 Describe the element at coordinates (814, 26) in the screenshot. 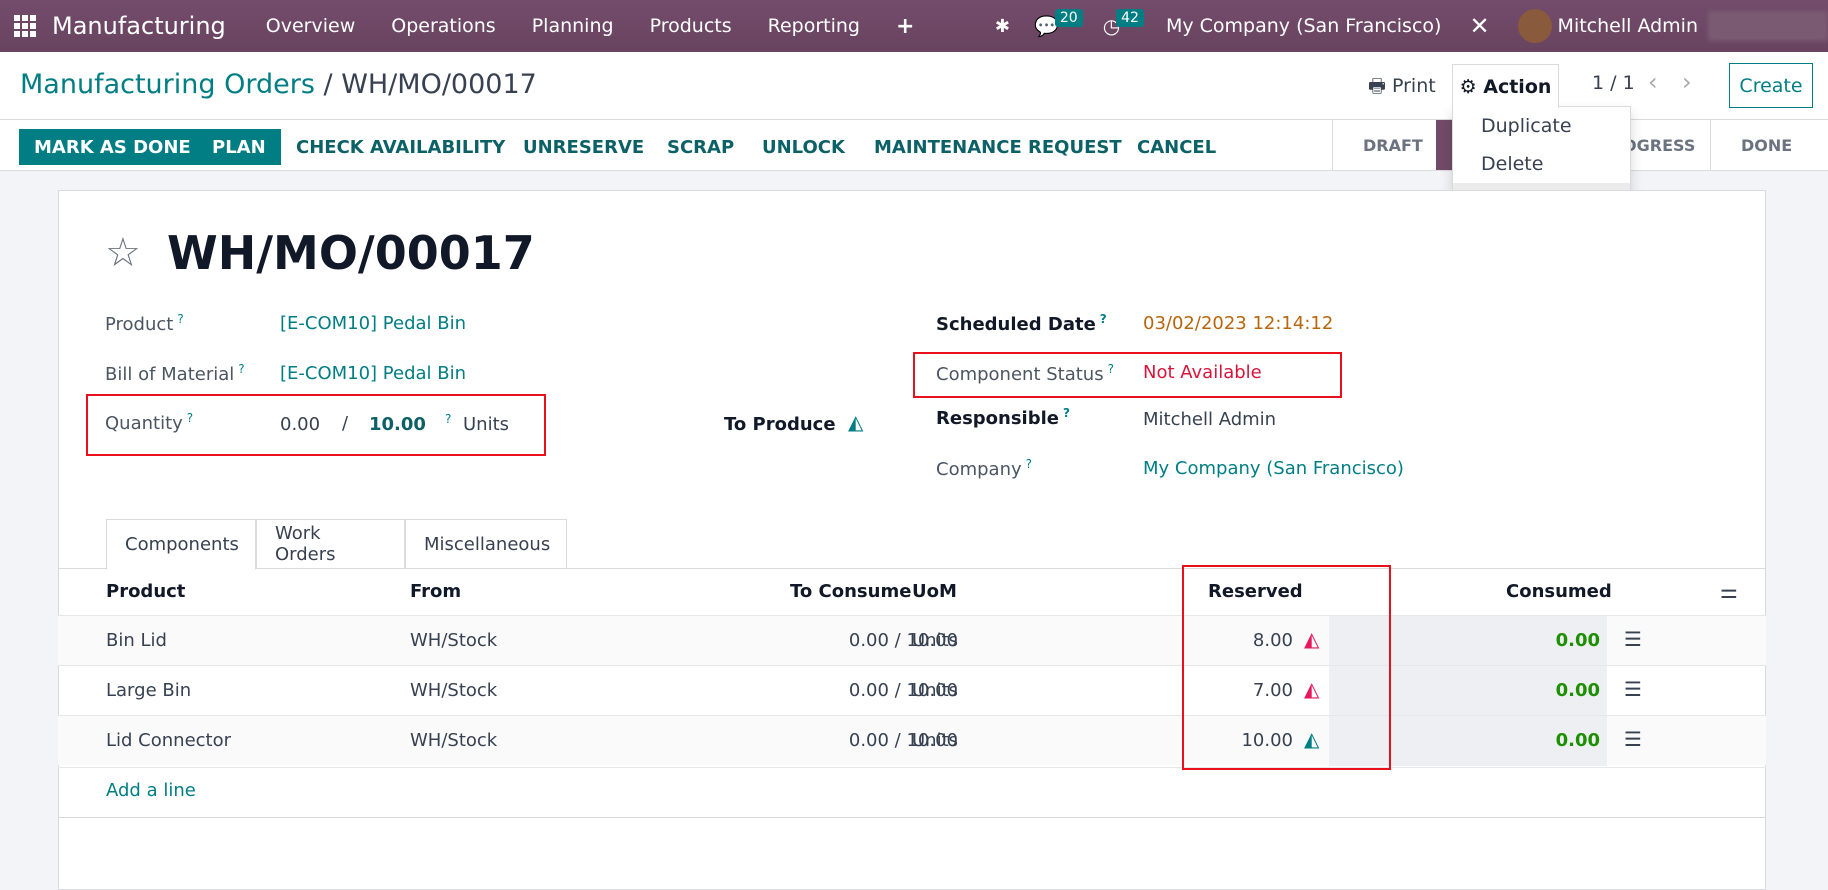

I see `menu-reporting: Reporting` at that location.